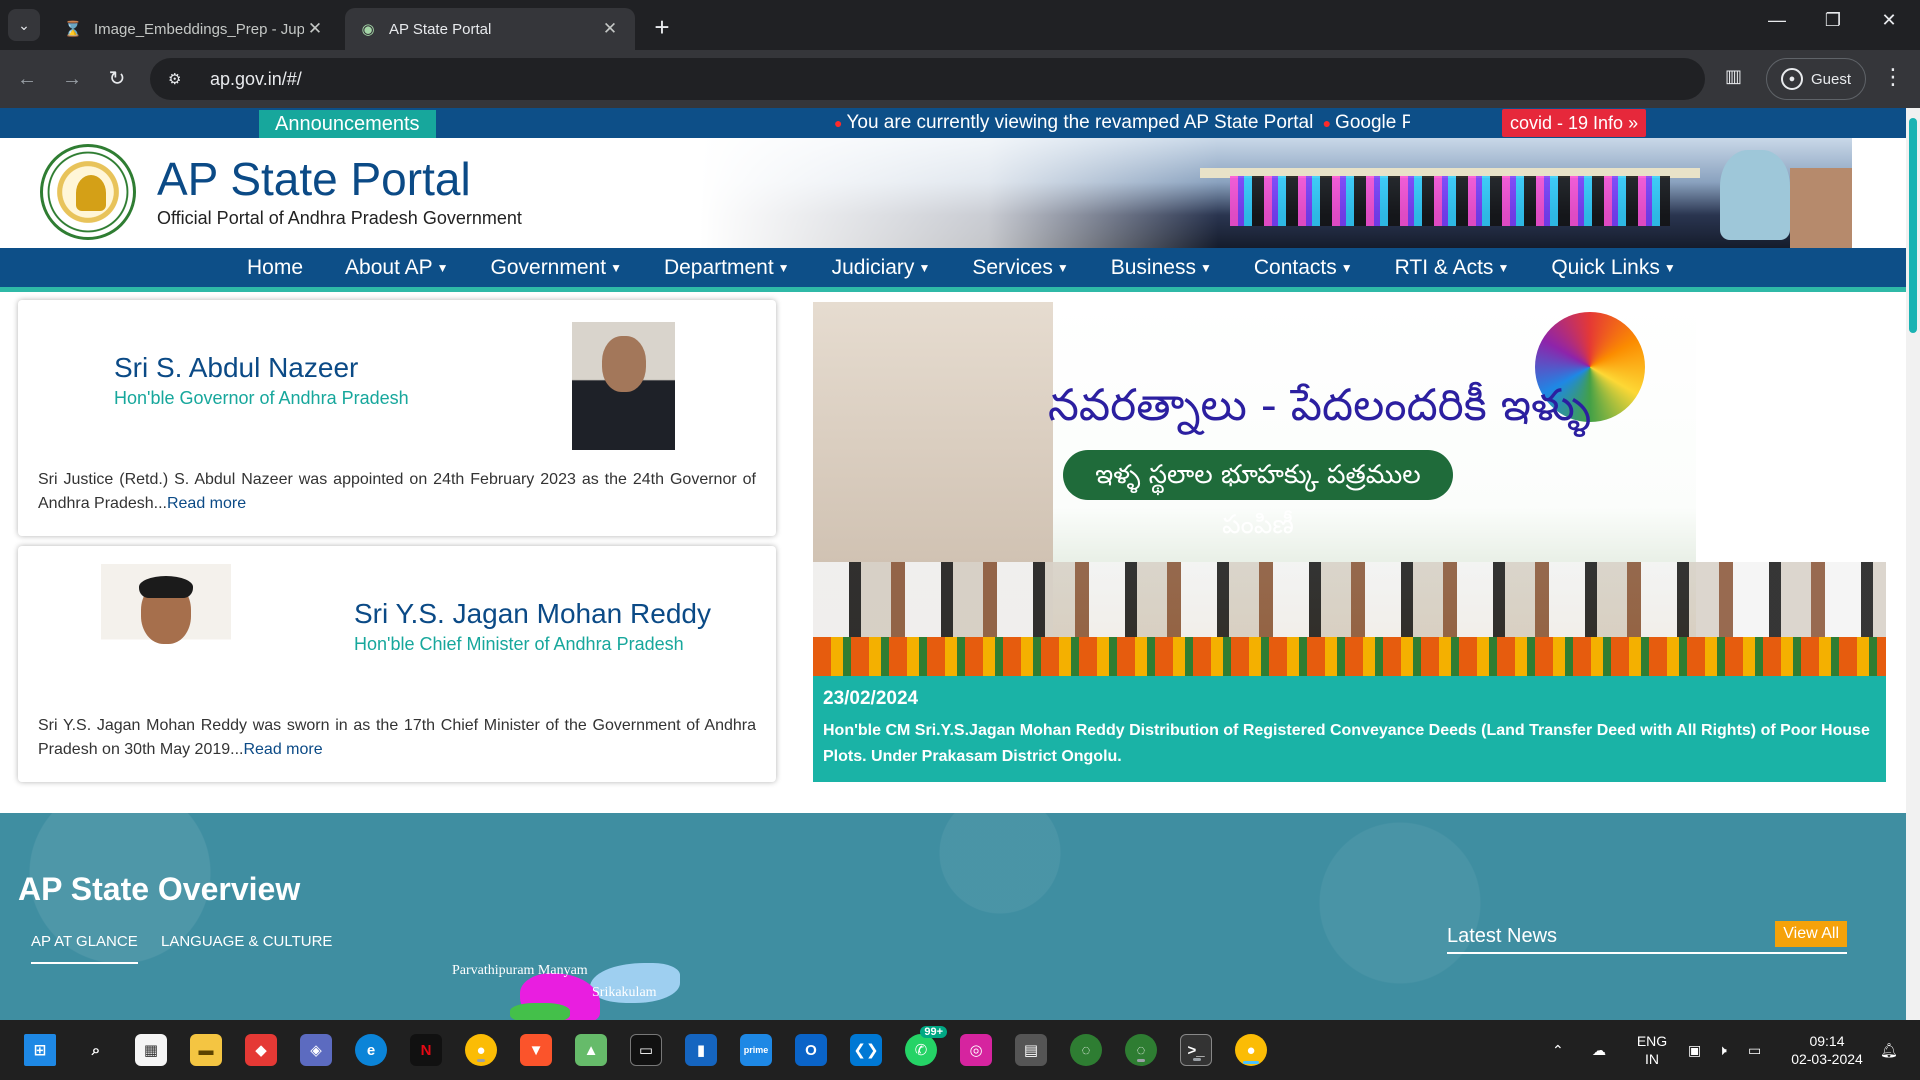  I want to click on whatsapp-icon: ✆ 99+, so click(926, 1046).